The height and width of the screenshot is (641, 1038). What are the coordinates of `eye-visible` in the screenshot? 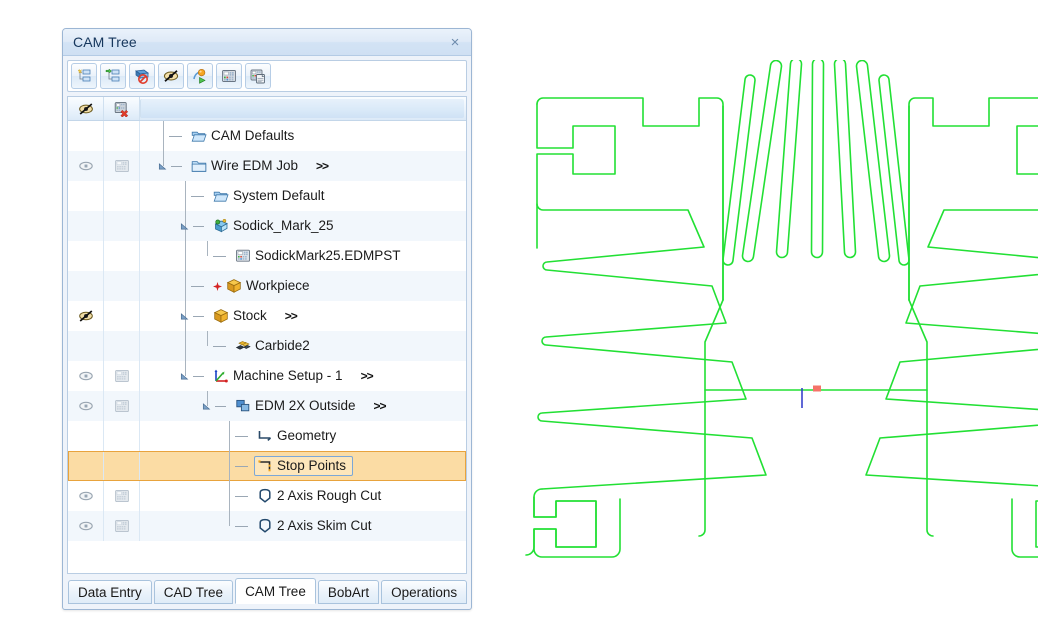 It's located at (85, 406).